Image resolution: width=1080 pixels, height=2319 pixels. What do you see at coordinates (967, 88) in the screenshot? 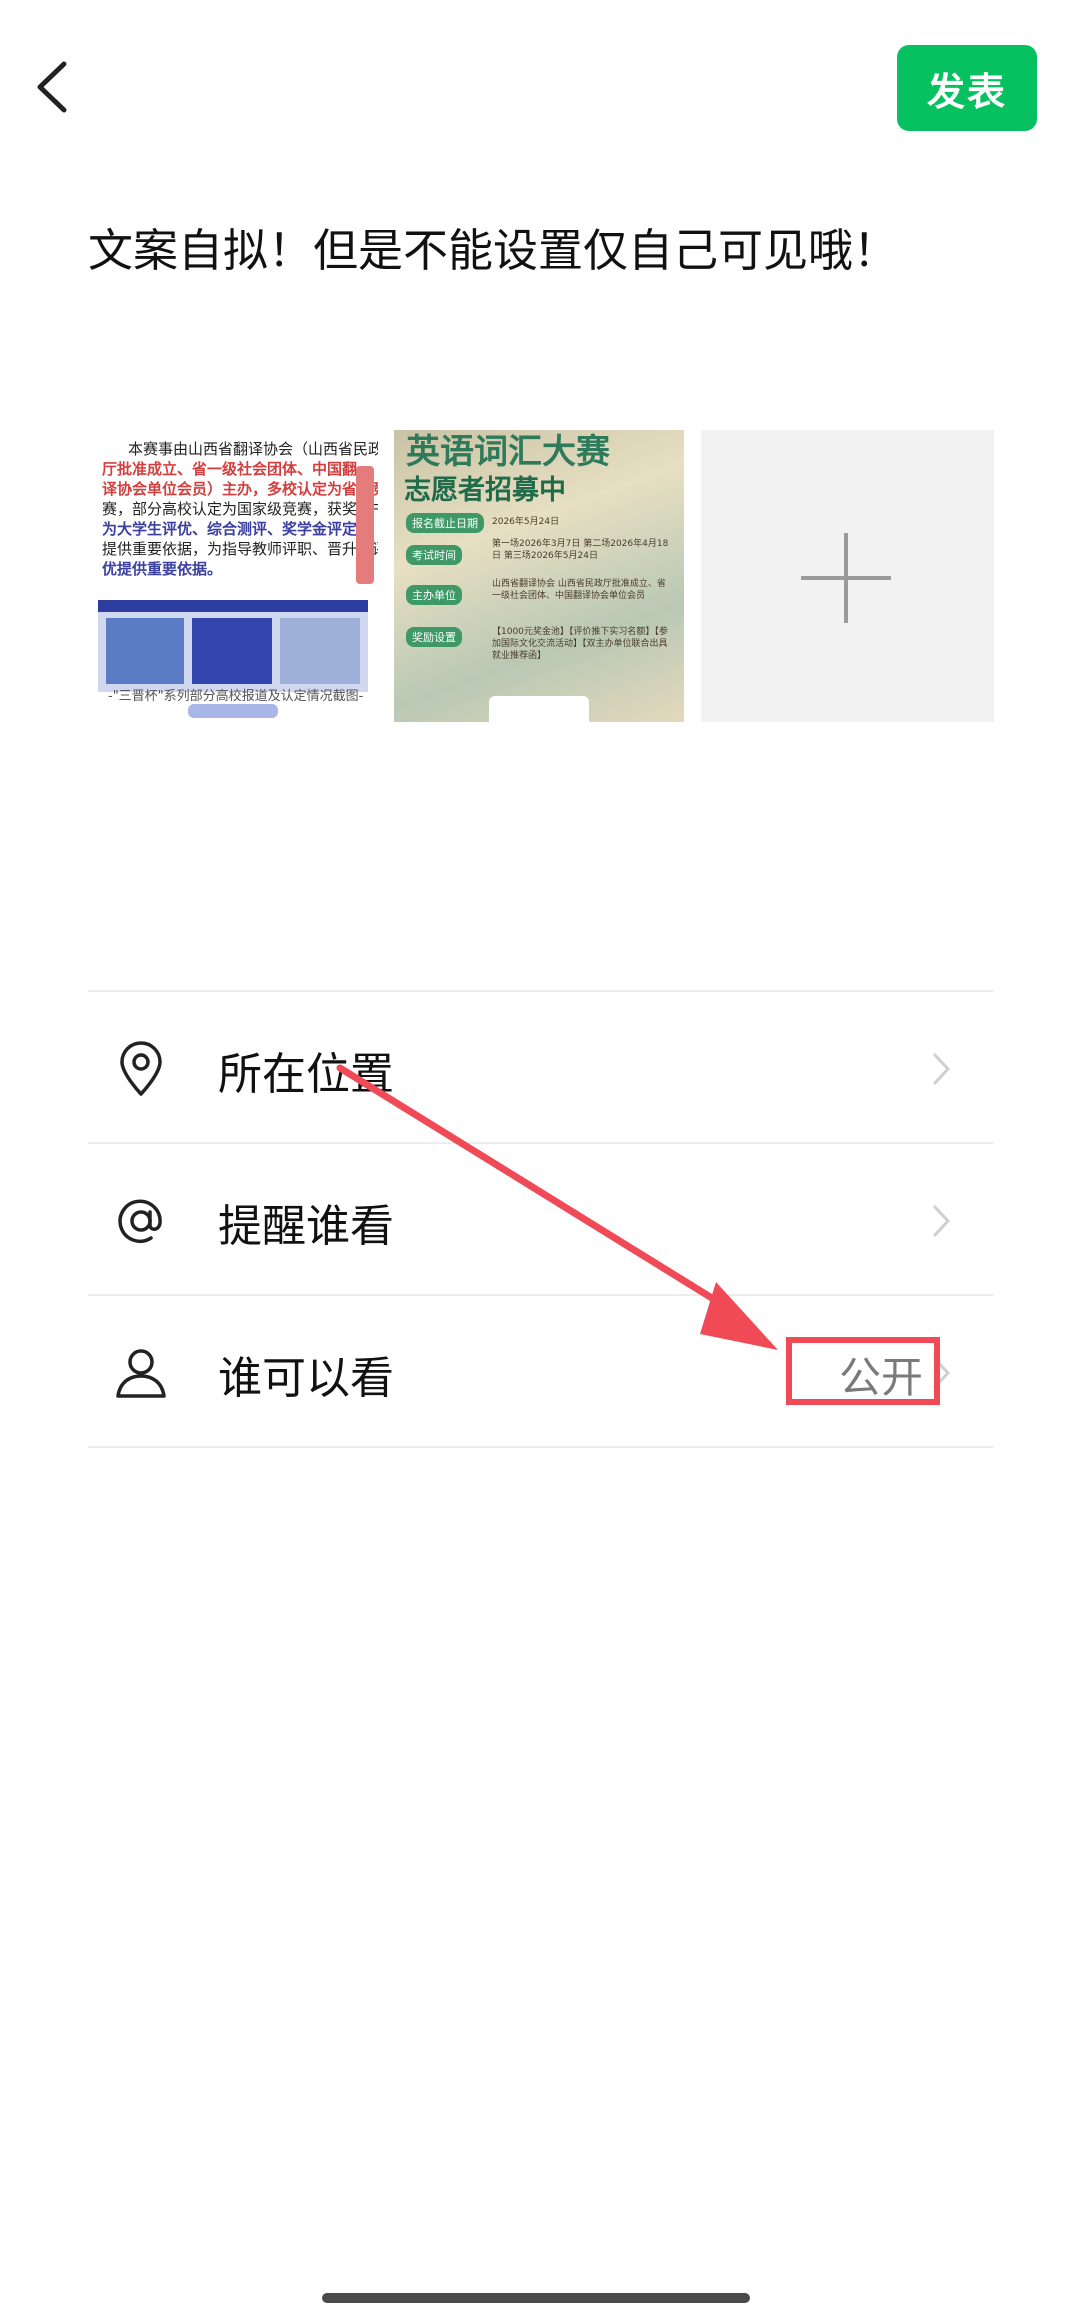
I see `publish-button: 发表` at bounding box center [967, 88].